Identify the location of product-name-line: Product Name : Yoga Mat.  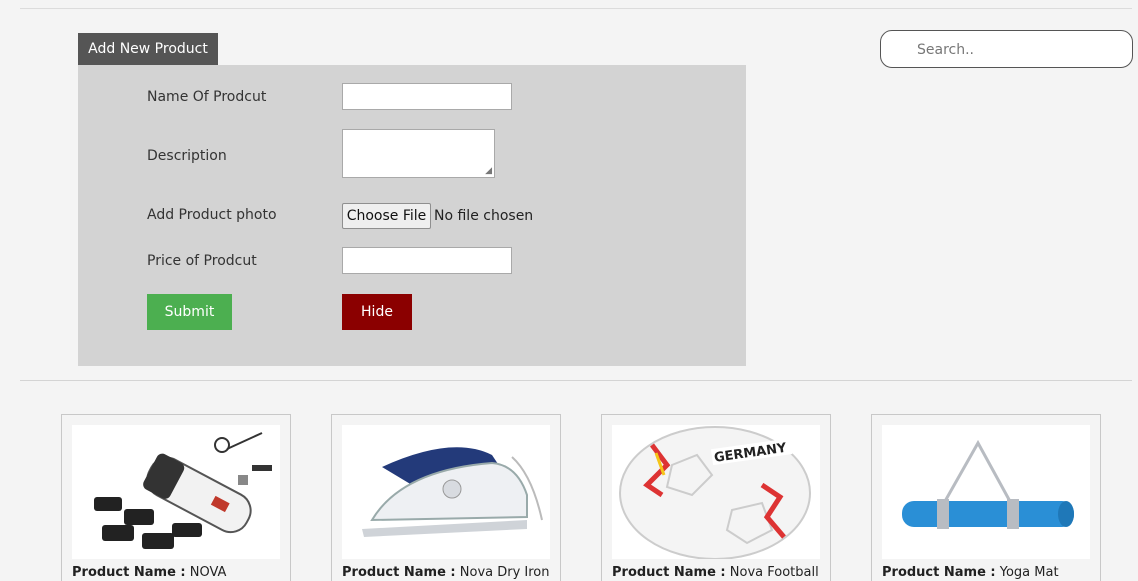
(970, 572).